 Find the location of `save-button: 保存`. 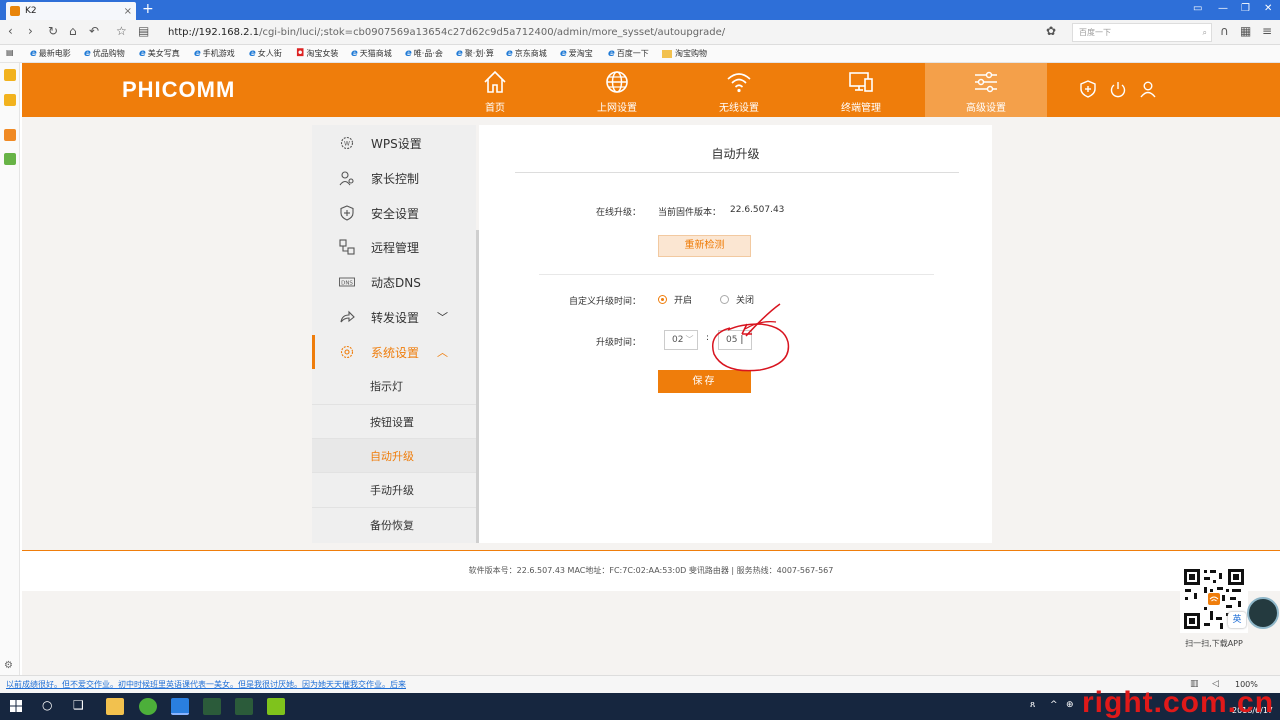

save-button: 保存 is located at coordinates (704, 381).